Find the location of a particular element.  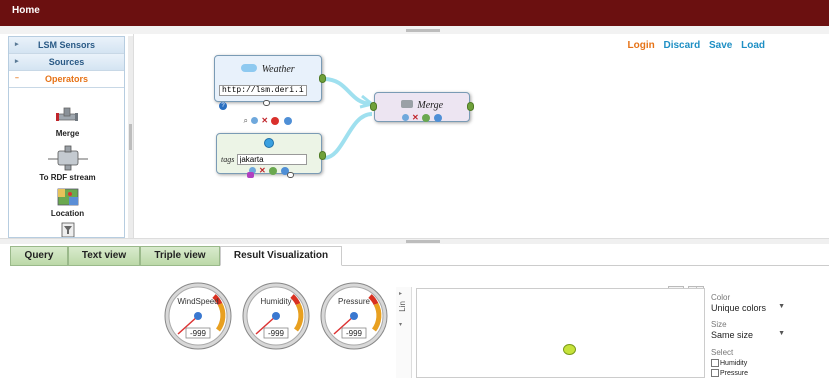

operator-to-rdf-stream: To RDF stream is located at coordinates (66, 163).